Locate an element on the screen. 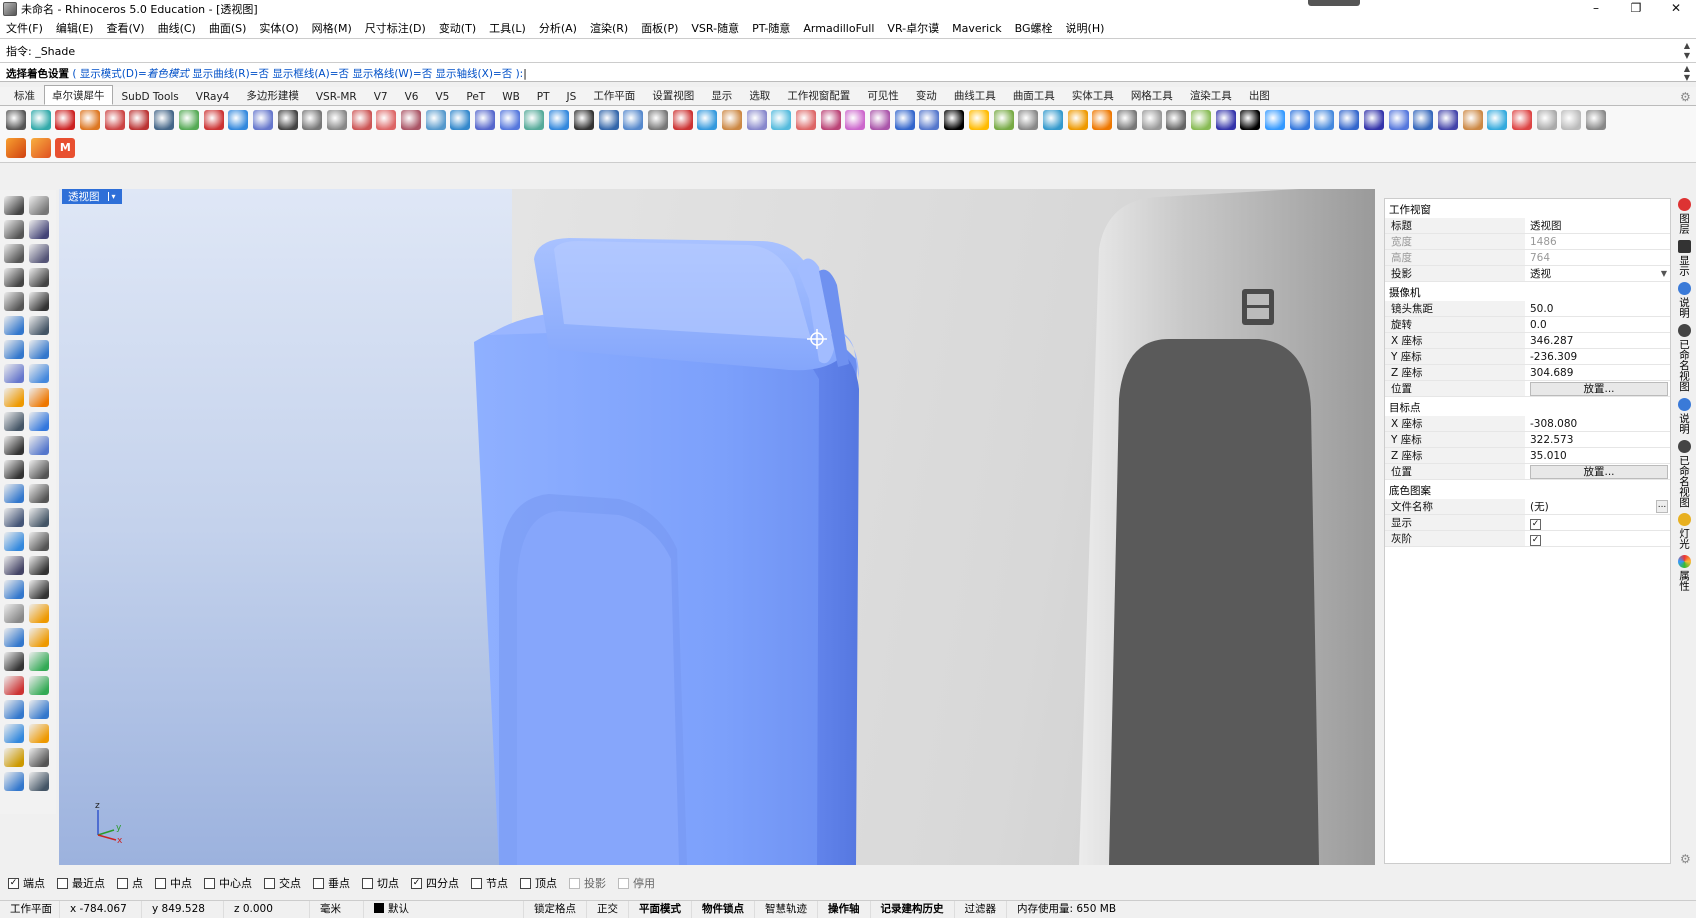  box-icon is located at coordinates (14, 349).